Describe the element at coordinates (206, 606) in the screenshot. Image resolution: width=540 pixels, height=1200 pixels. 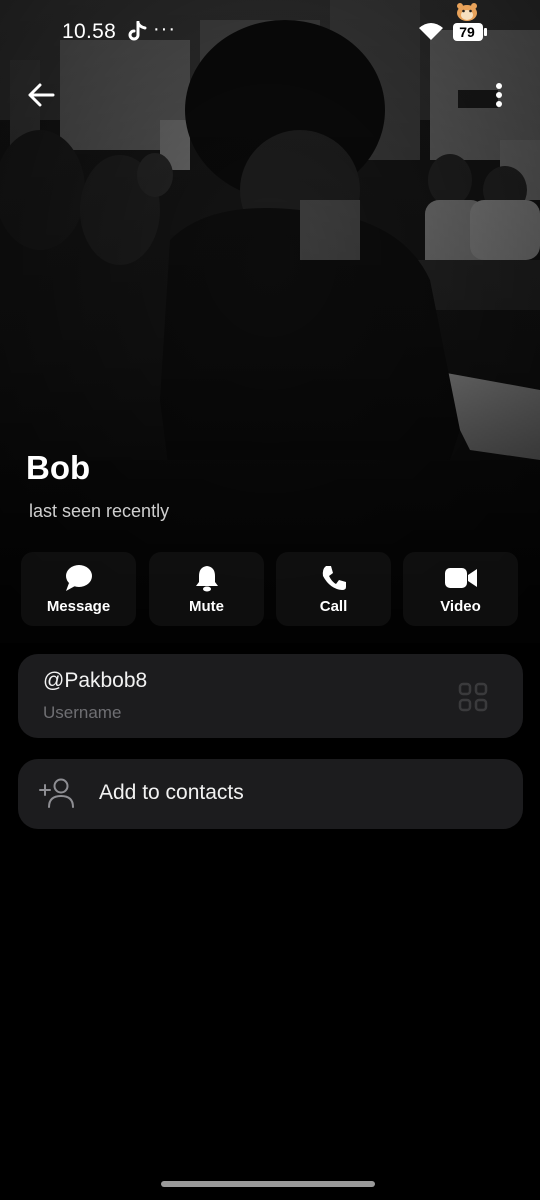
I see `mute-button-label: Mute` at that location.